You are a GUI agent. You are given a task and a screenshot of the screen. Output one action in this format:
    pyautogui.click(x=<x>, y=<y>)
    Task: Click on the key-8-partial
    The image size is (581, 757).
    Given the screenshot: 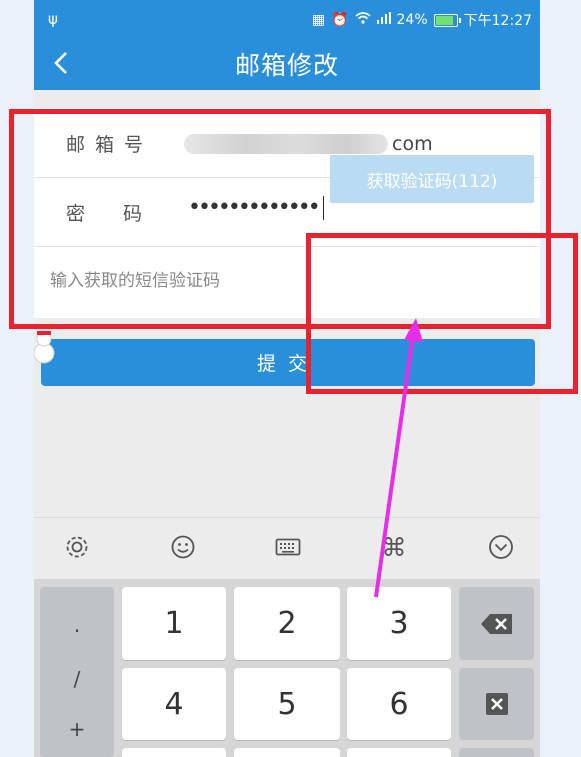 What is the action you would take?
    pyautogui.click(x=287, y=752)
    